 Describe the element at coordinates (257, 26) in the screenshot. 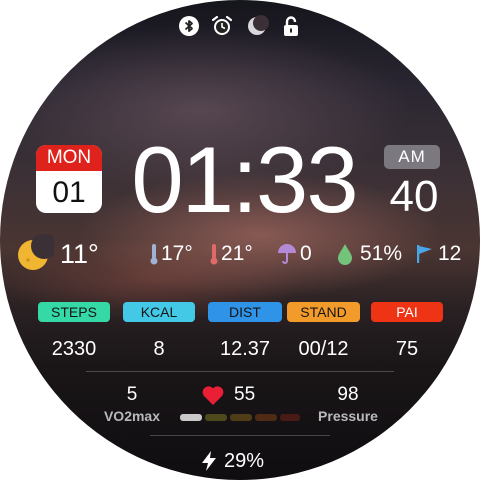

I see `do-not-disturb-icon` at that location.